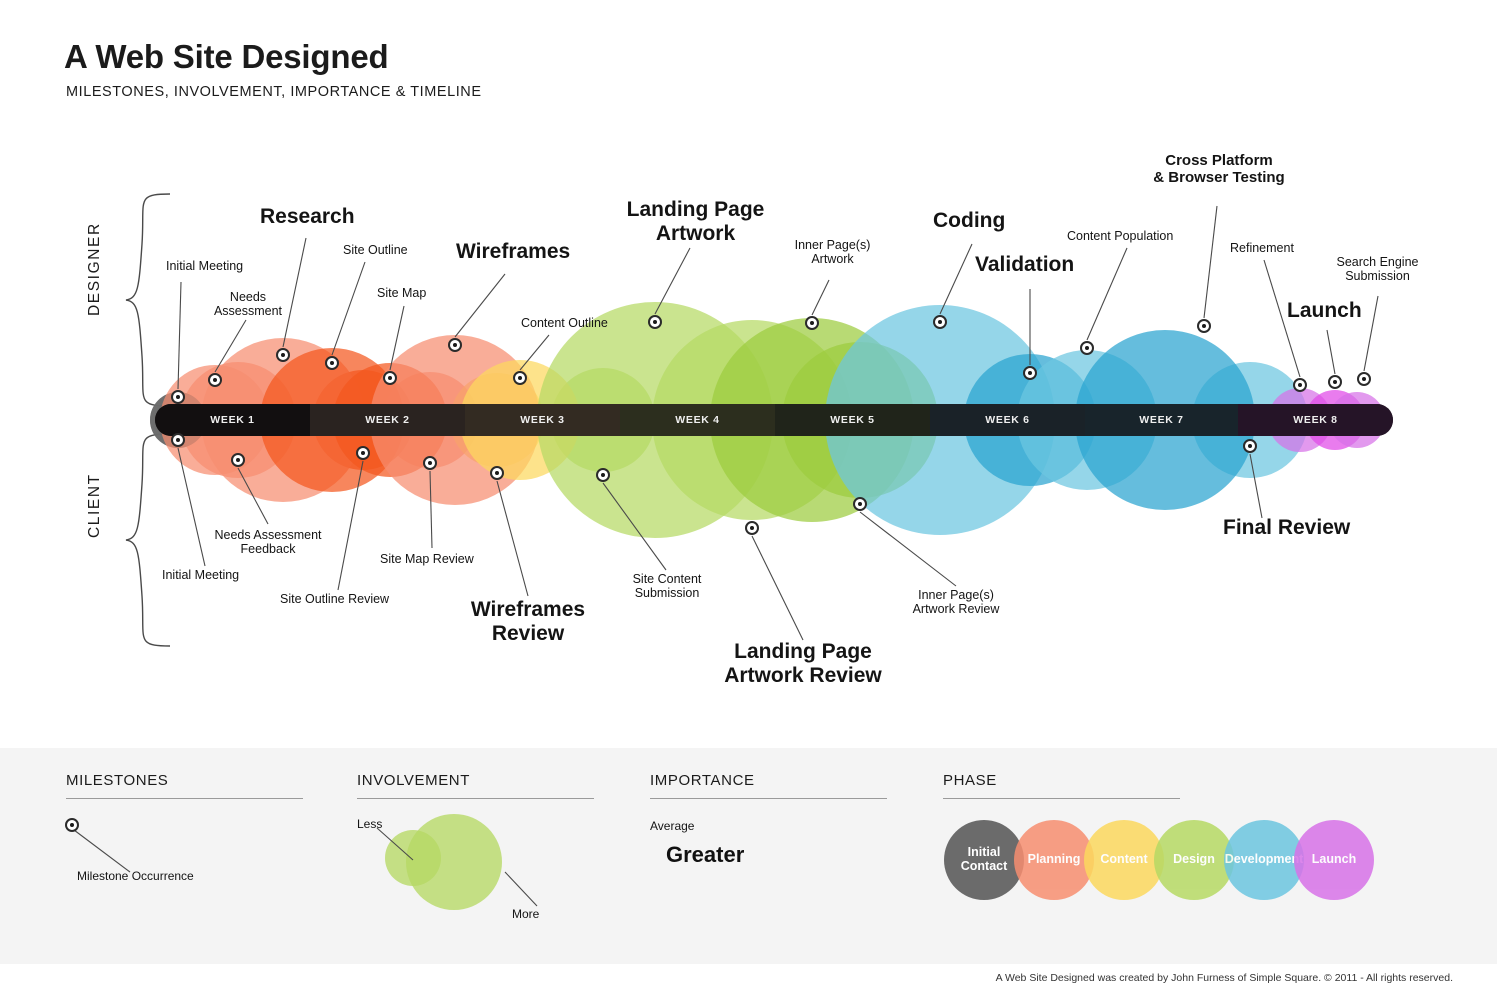  I want to click on designer-milestone-label: Refinement, so click(1262, 248).